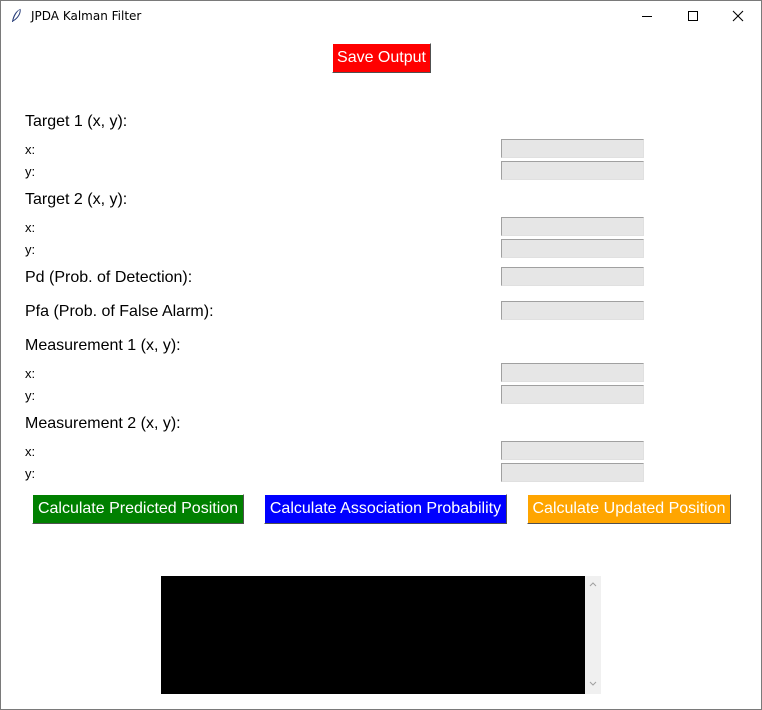 Image resolution: width=762 pixels, height=710 pixels. I want to click on calculate-updated-position-button: Calculate Updated Position, so click(629, 509).